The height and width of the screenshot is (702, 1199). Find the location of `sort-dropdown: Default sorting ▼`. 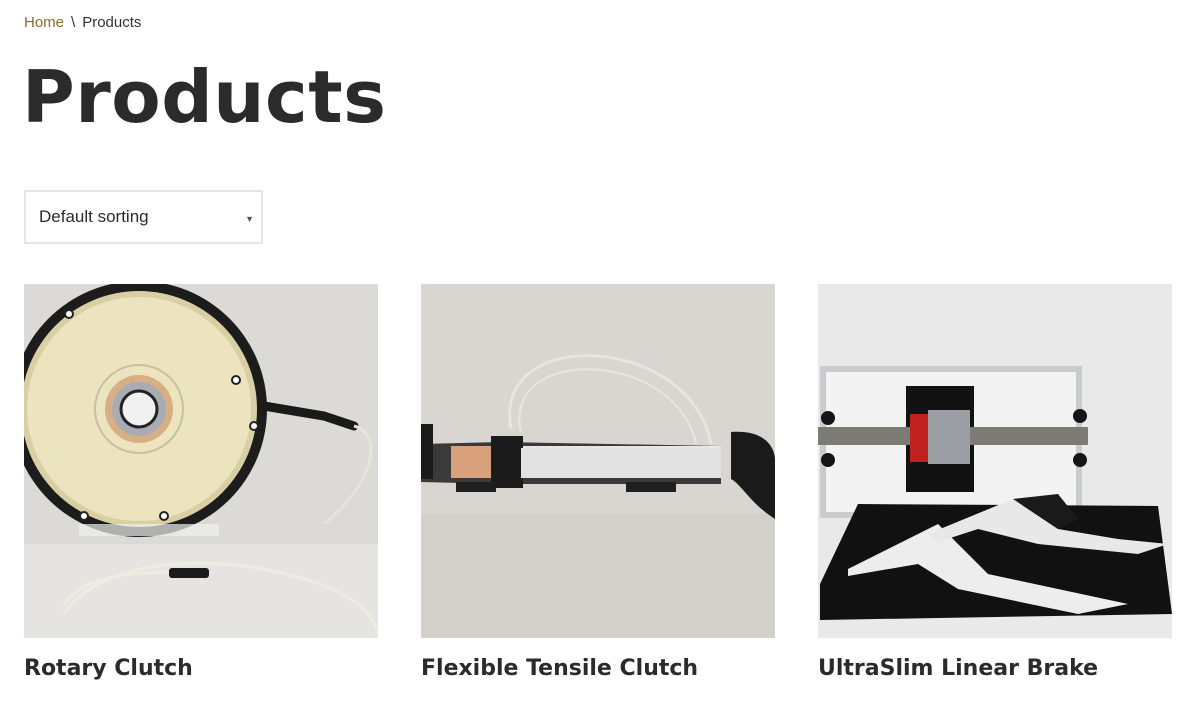

sort-dropdown: Default sorting ▼ is located at coordinates (143, 217).